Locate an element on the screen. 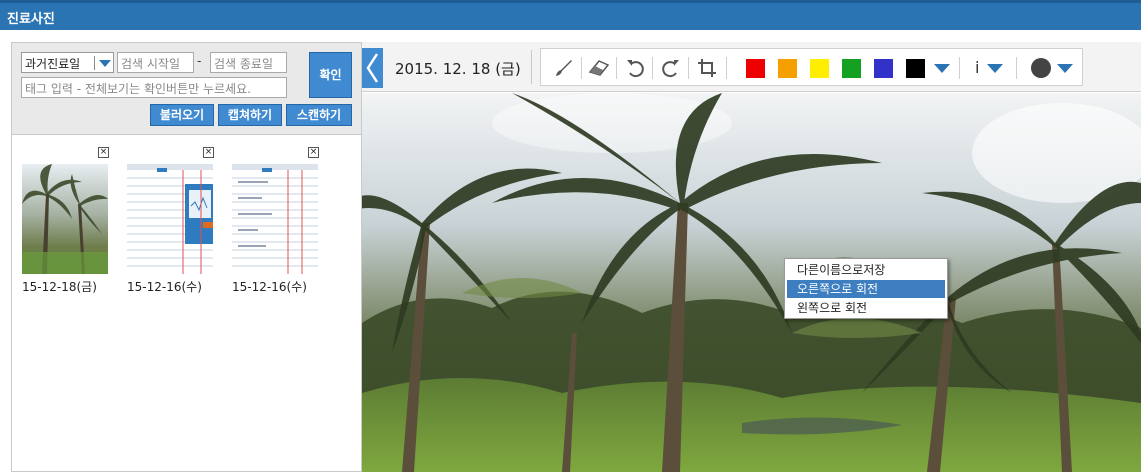 Image resolution: width=1141 pixels, height=472 pixels. photo-date: 2015. 12. 18 (금) is located at coordinates (458, 69).